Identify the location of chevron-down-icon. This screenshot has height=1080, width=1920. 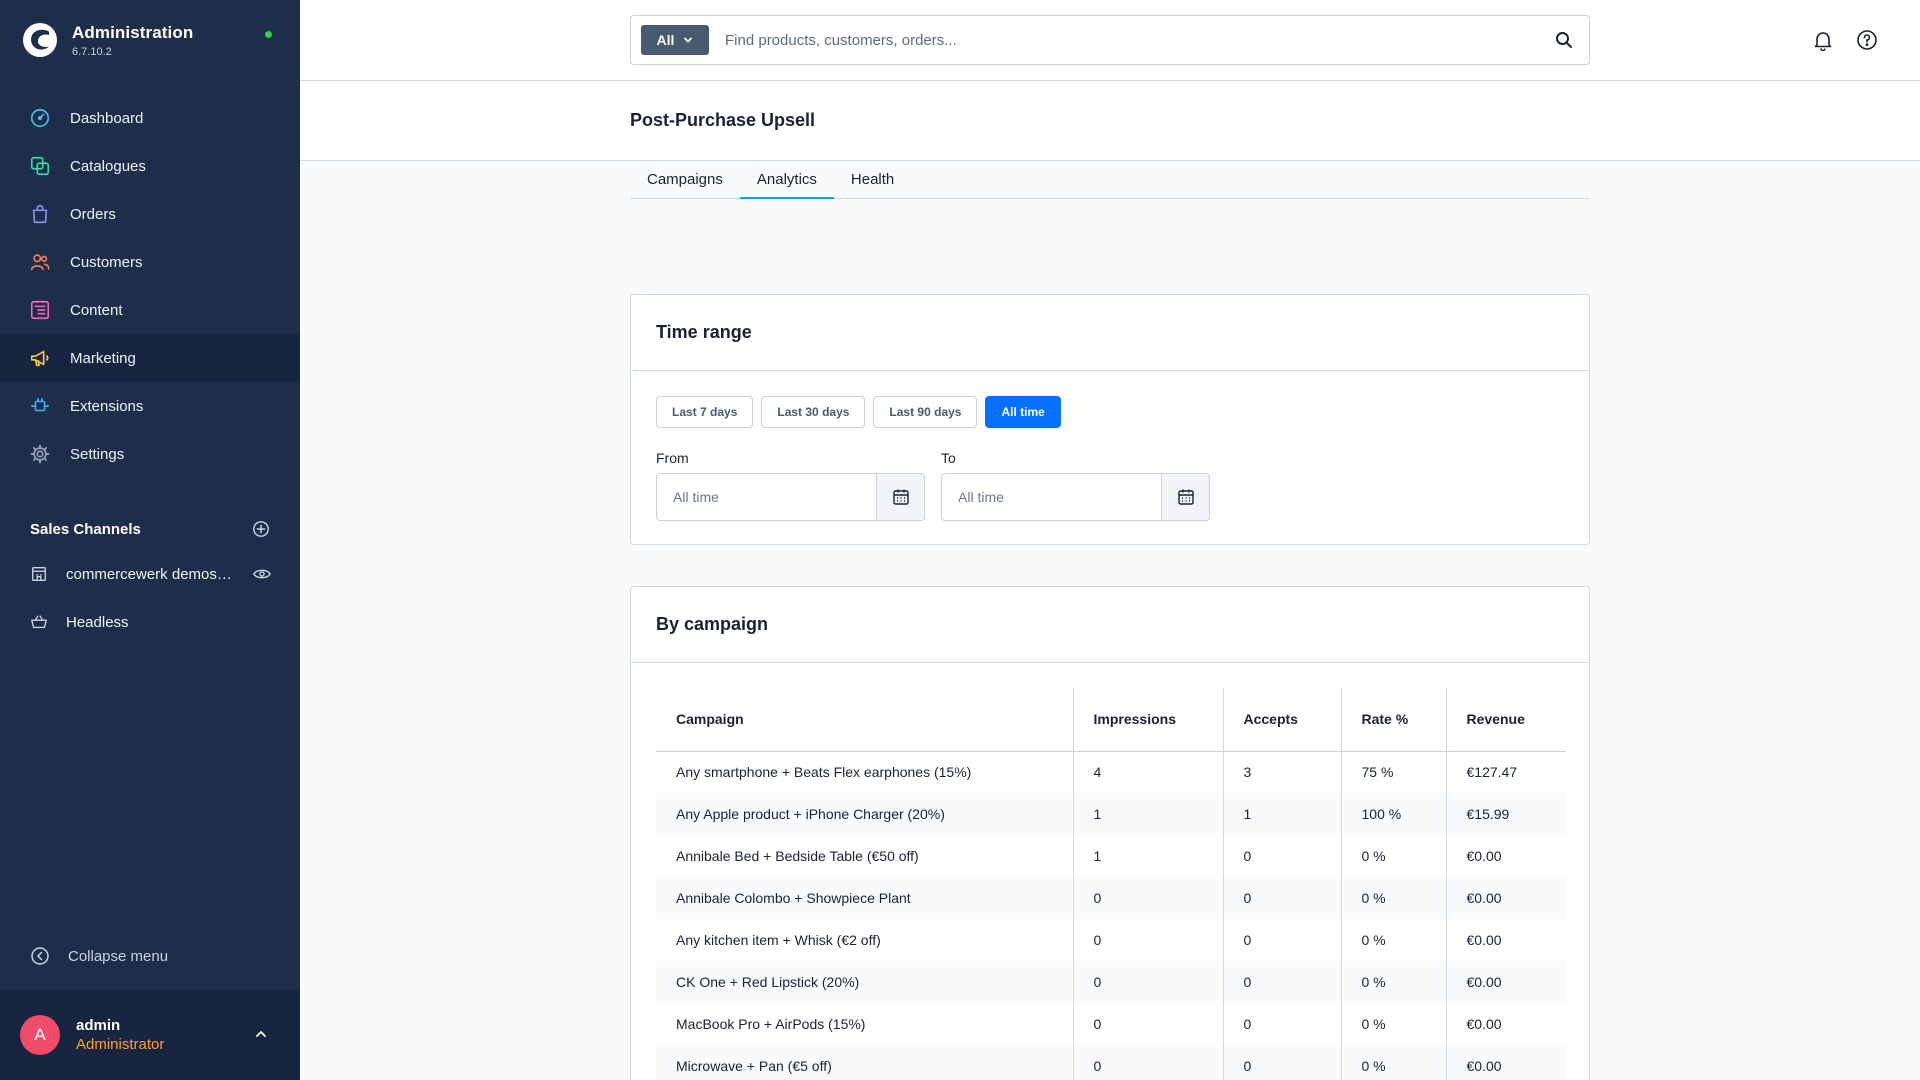
(688, 40).